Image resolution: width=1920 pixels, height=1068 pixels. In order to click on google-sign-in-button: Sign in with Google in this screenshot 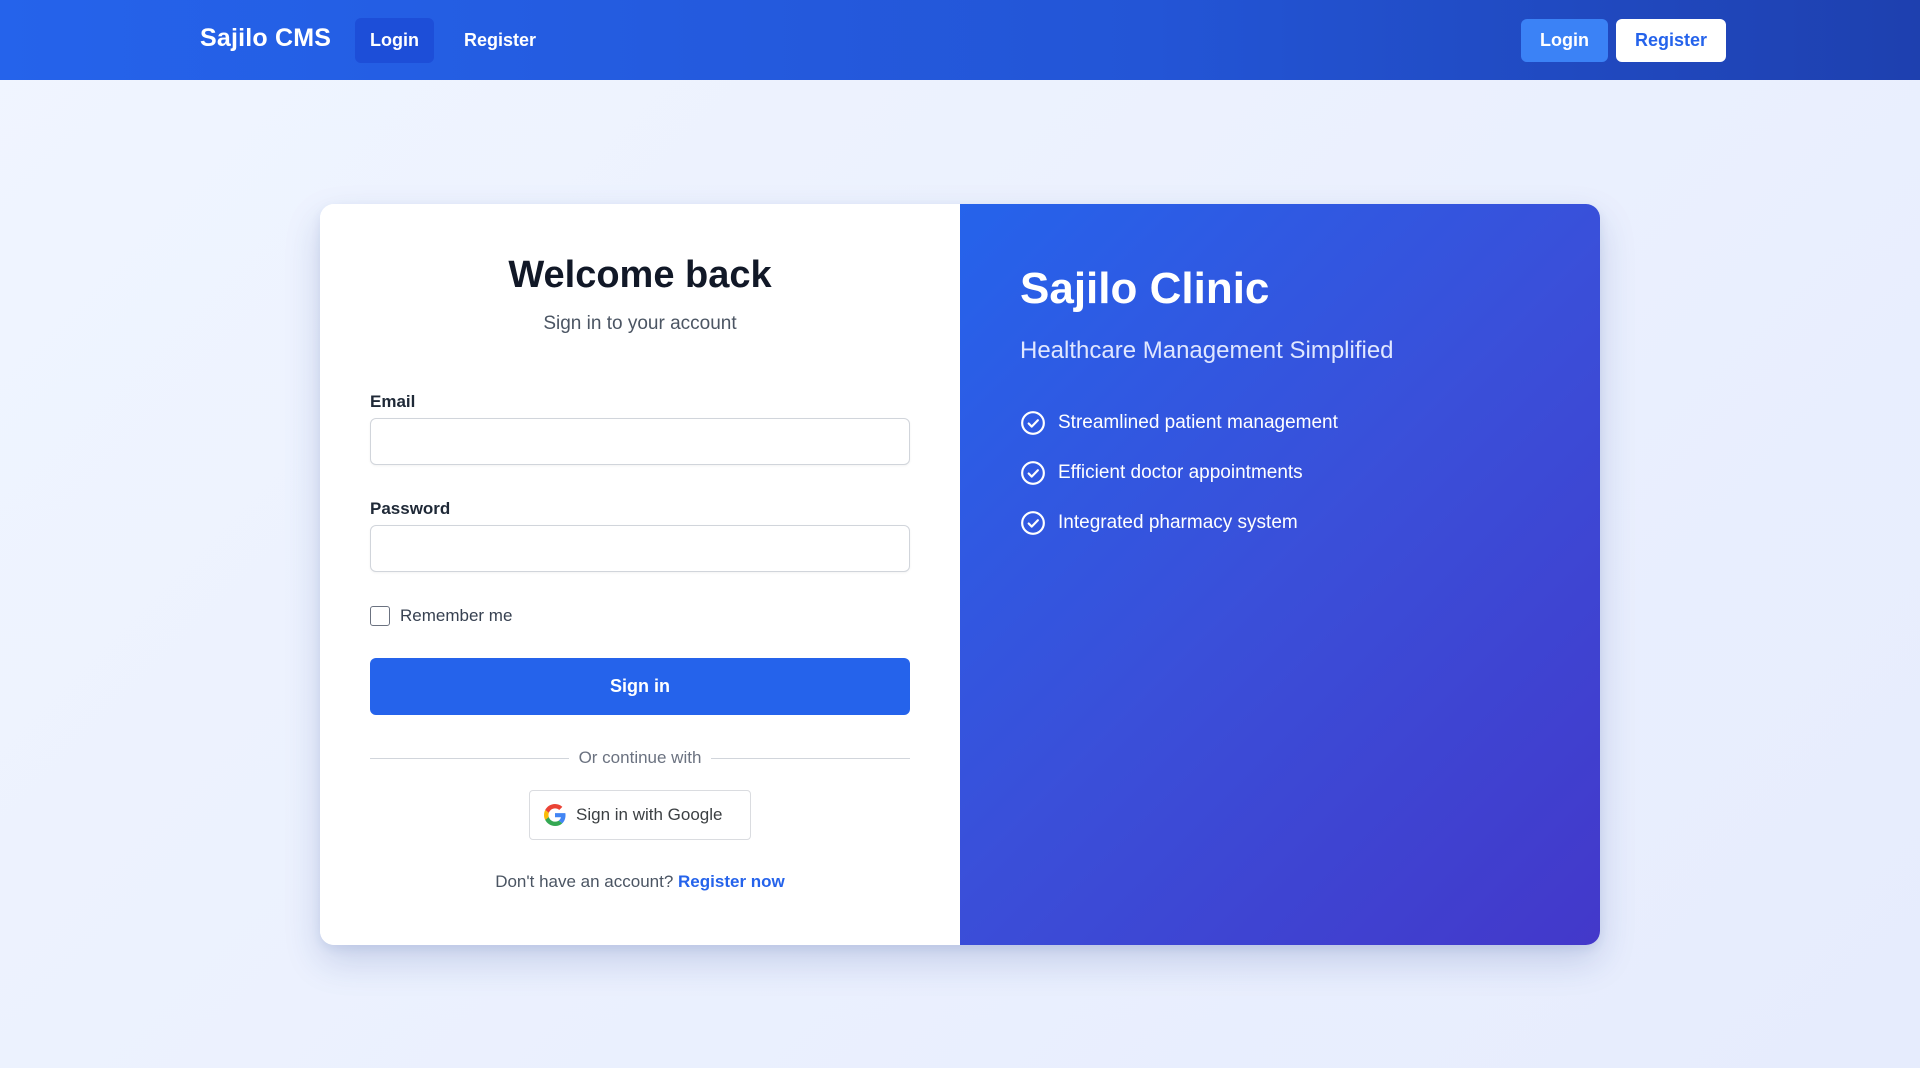, I will do `click(640, 815)`.